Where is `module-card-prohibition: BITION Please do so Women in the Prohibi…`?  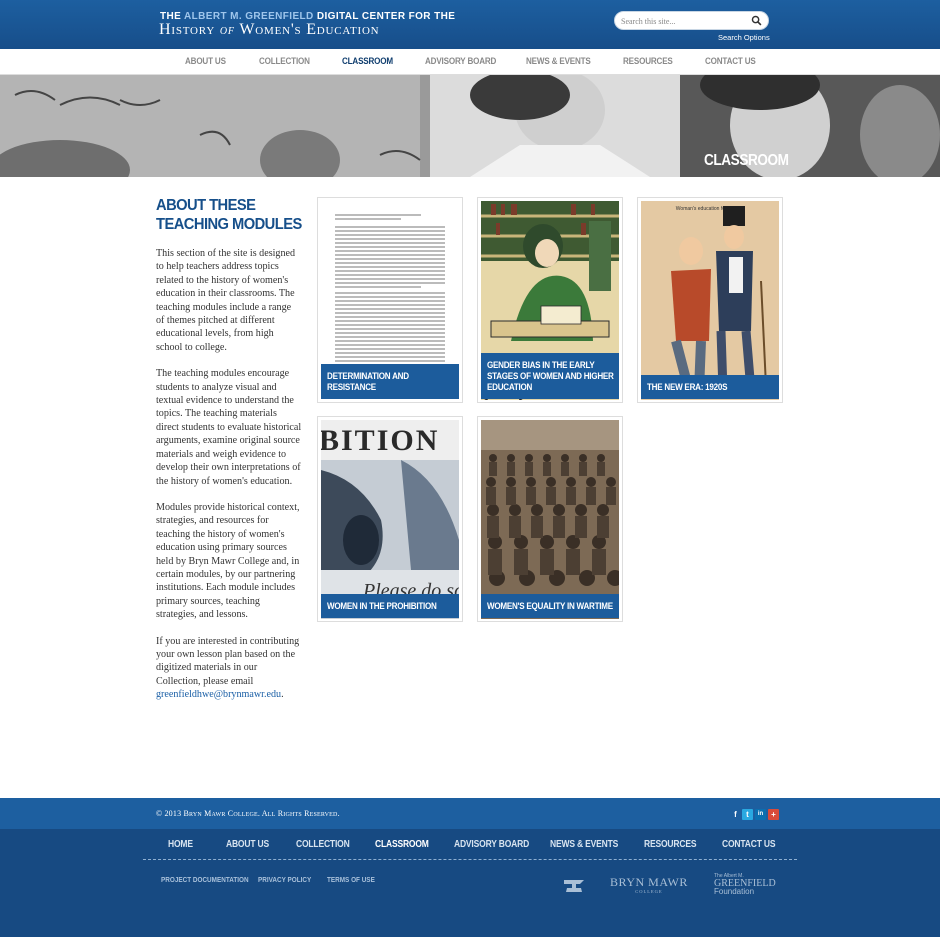
module-card-prohibition: BITION Please do so Women in the Prohibi… is located at coordinates (390, 519).